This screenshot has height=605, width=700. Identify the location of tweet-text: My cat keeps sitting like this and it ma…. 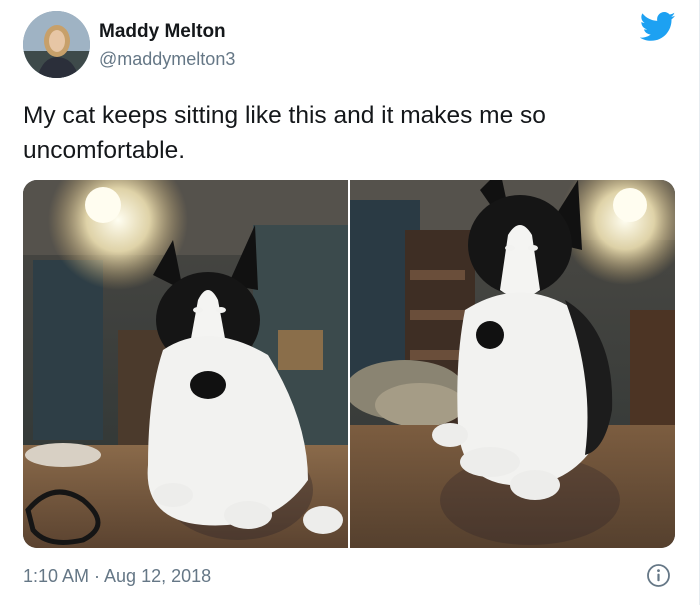
(284, 133).